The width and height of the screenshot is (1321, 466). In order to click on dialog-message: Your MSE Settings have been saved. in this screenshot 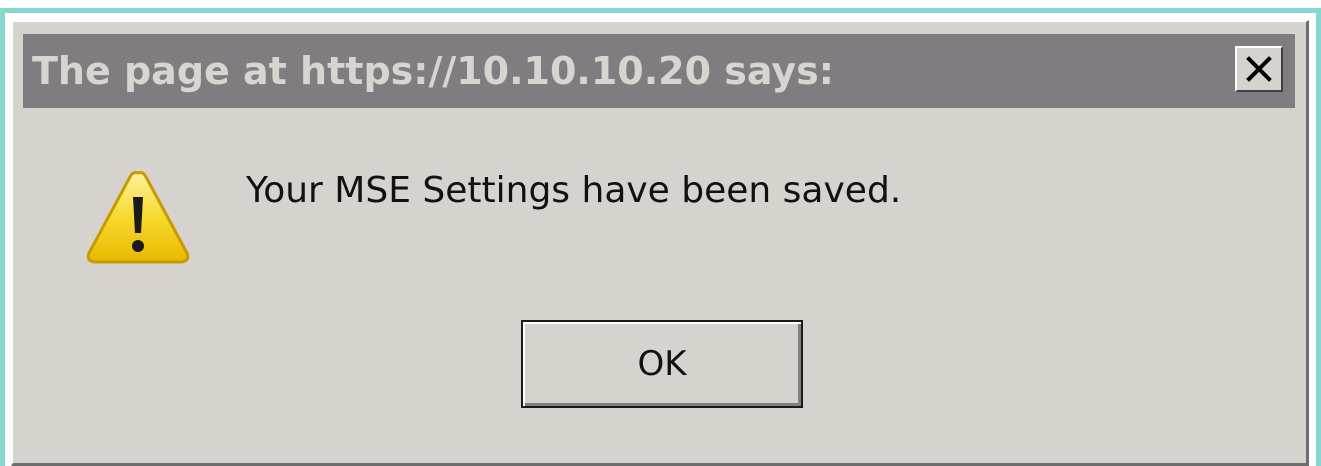, I will do `click(574, 190)`.